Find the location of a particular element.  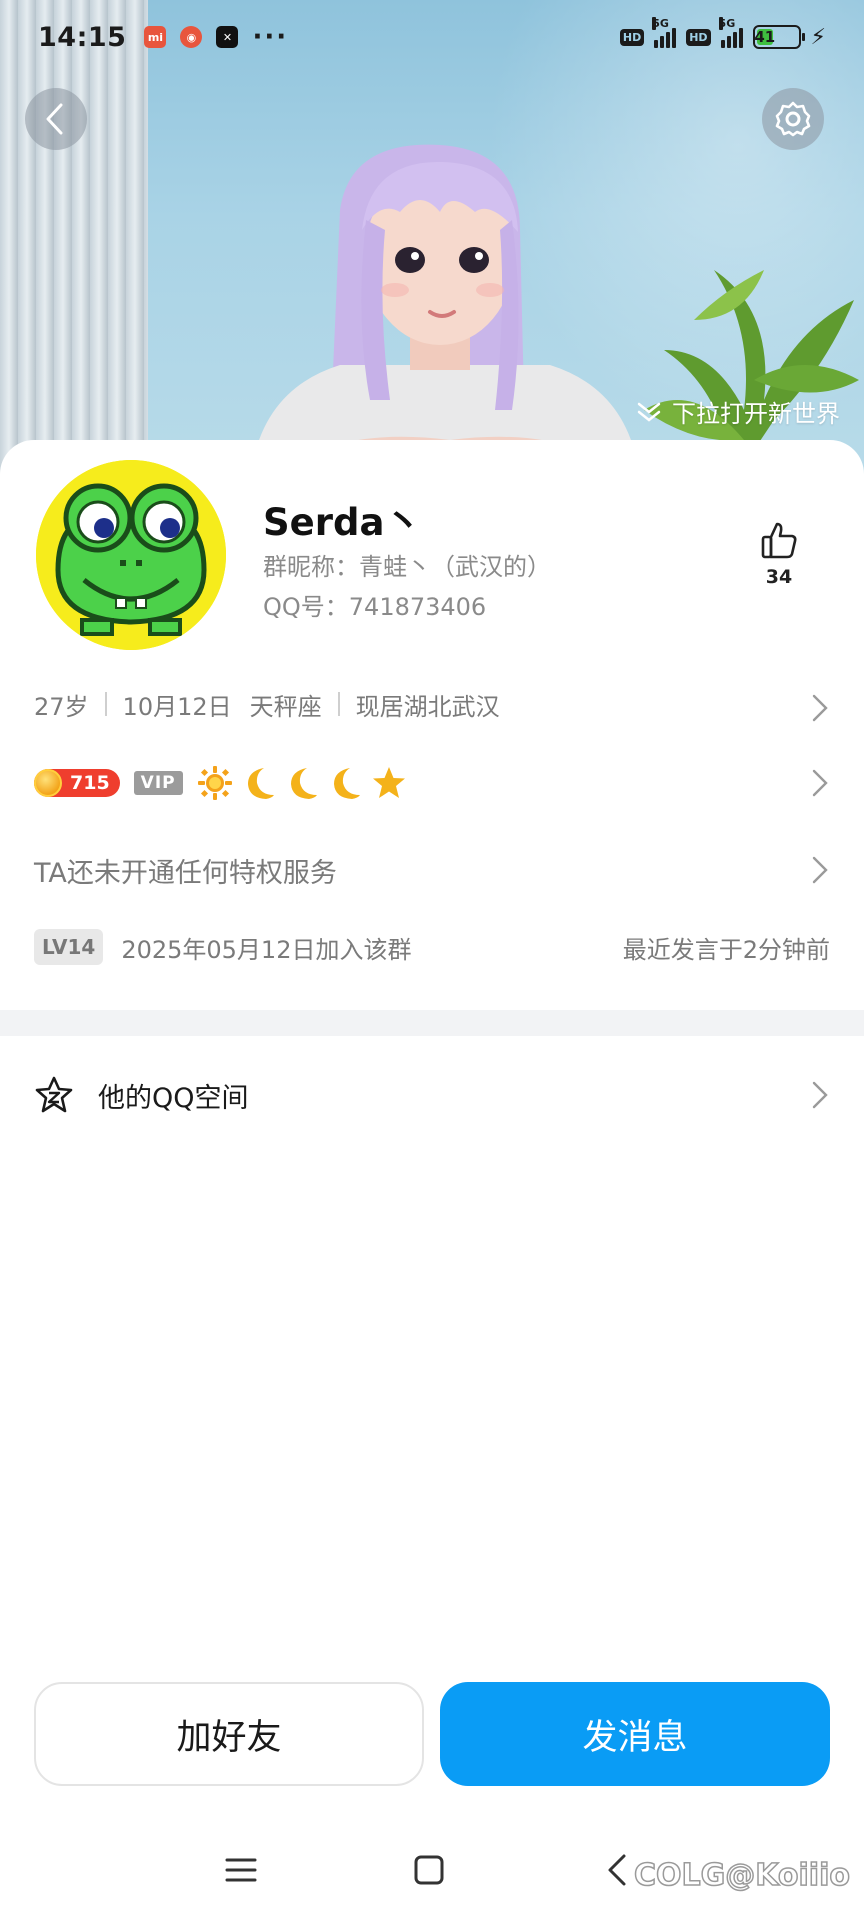

group-level-badge: LV14 is located at coordinates (69, 947).